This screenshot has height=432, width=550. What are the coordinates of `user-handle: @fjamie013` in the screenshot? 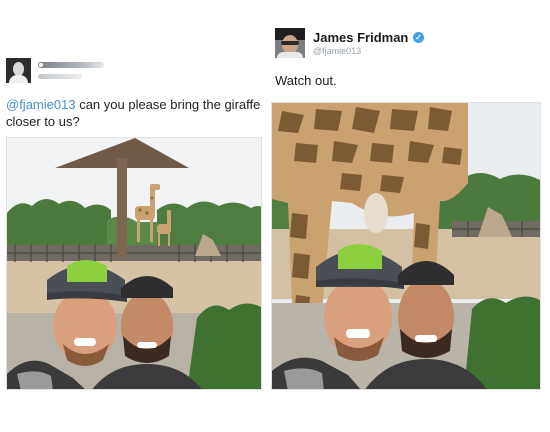 It's located at (337, 51).